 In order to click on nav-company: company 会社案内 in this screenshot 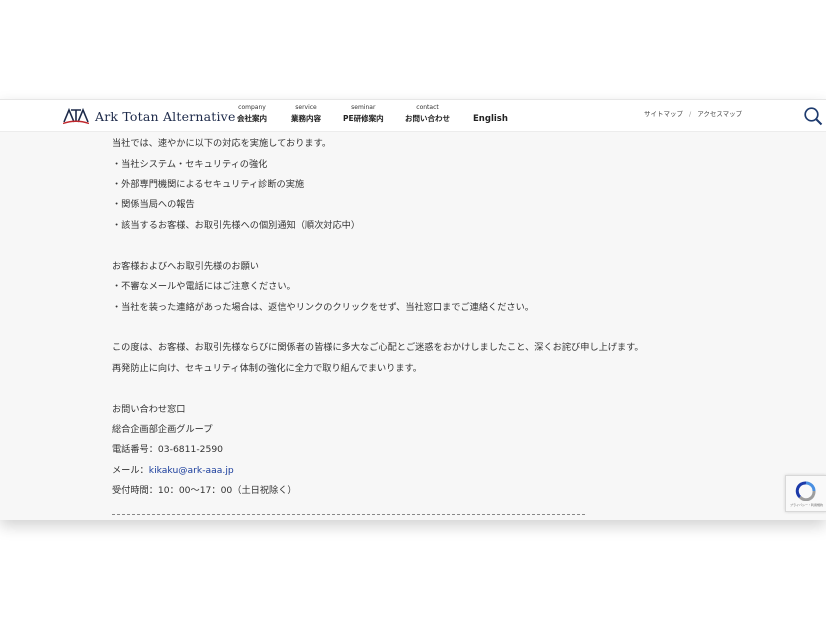, I will do `click(252, 114)`.